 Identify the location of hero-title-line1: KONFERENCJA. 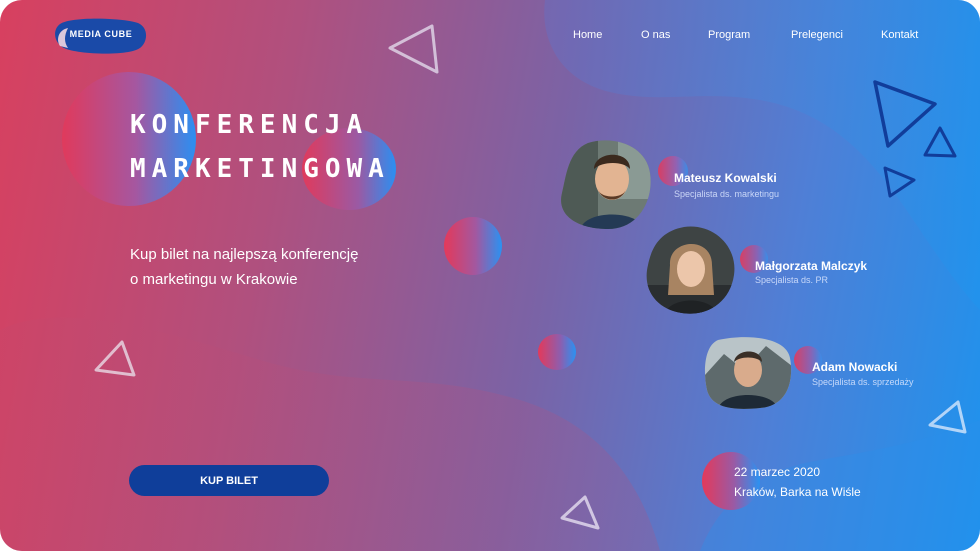
(249, 125).